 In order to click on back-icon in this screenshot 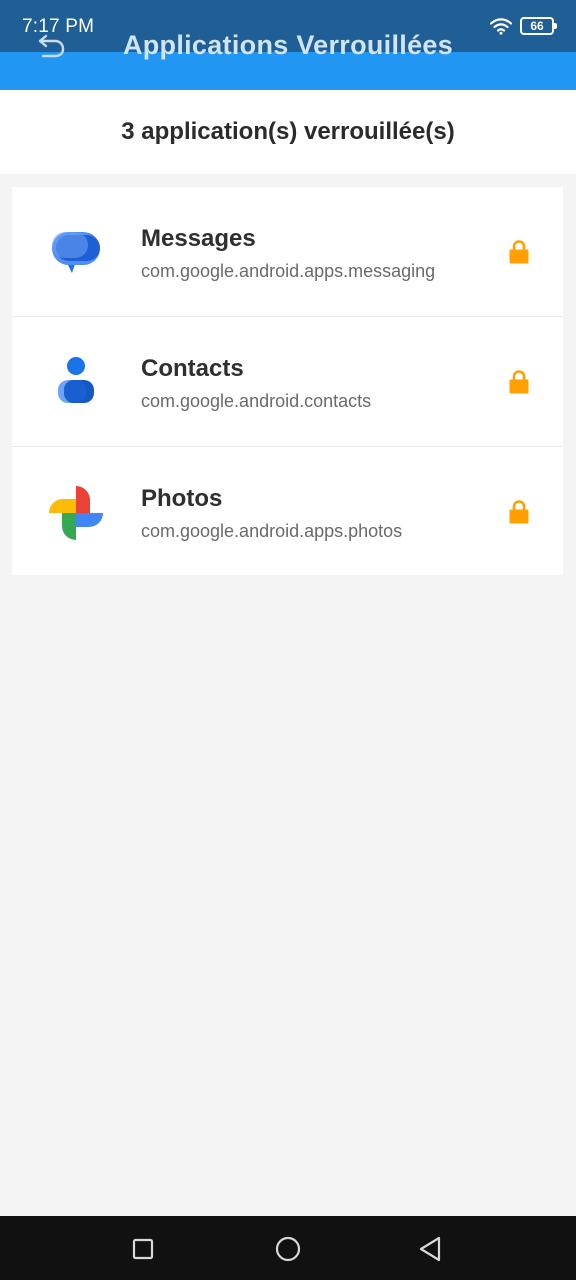, I will do `click(431, 1249)`.